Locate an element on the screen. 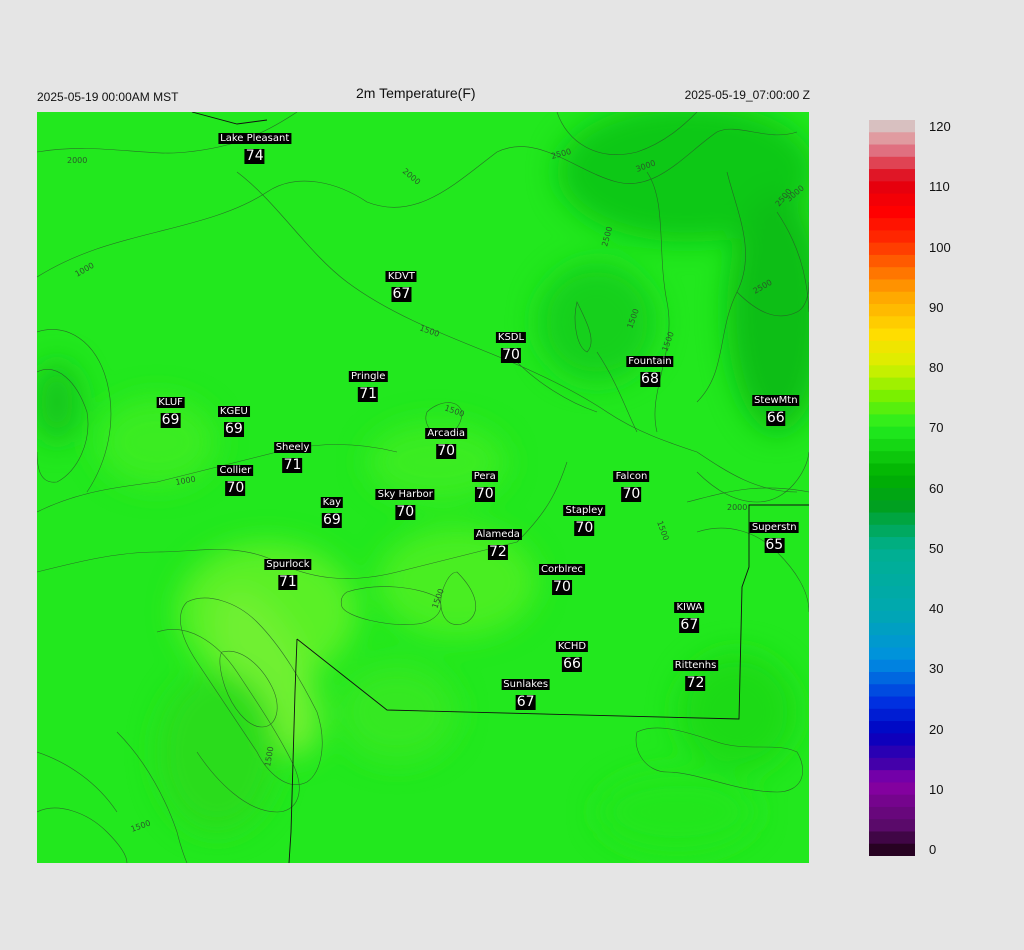 The width and height of the screenshot is (1024, 950). station-name: Collier is located at coordinates (235, 471).